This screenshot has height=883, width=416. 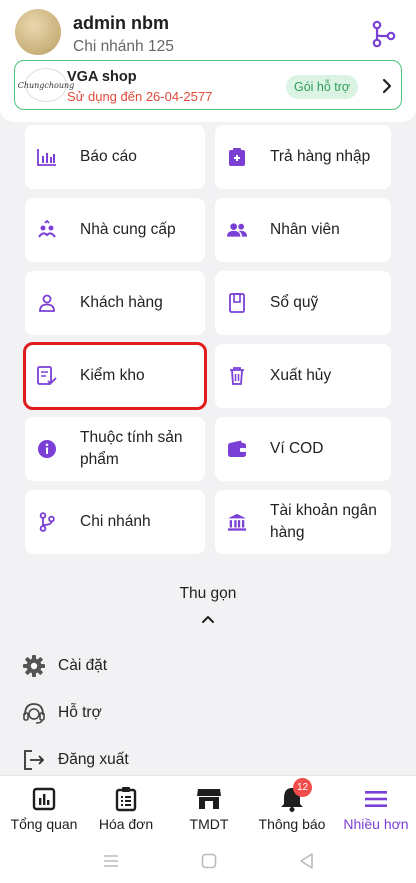 What do you see at coordinates (38, 32) in the screenshot?
I see `avatar` at bounding box center [38, 32].